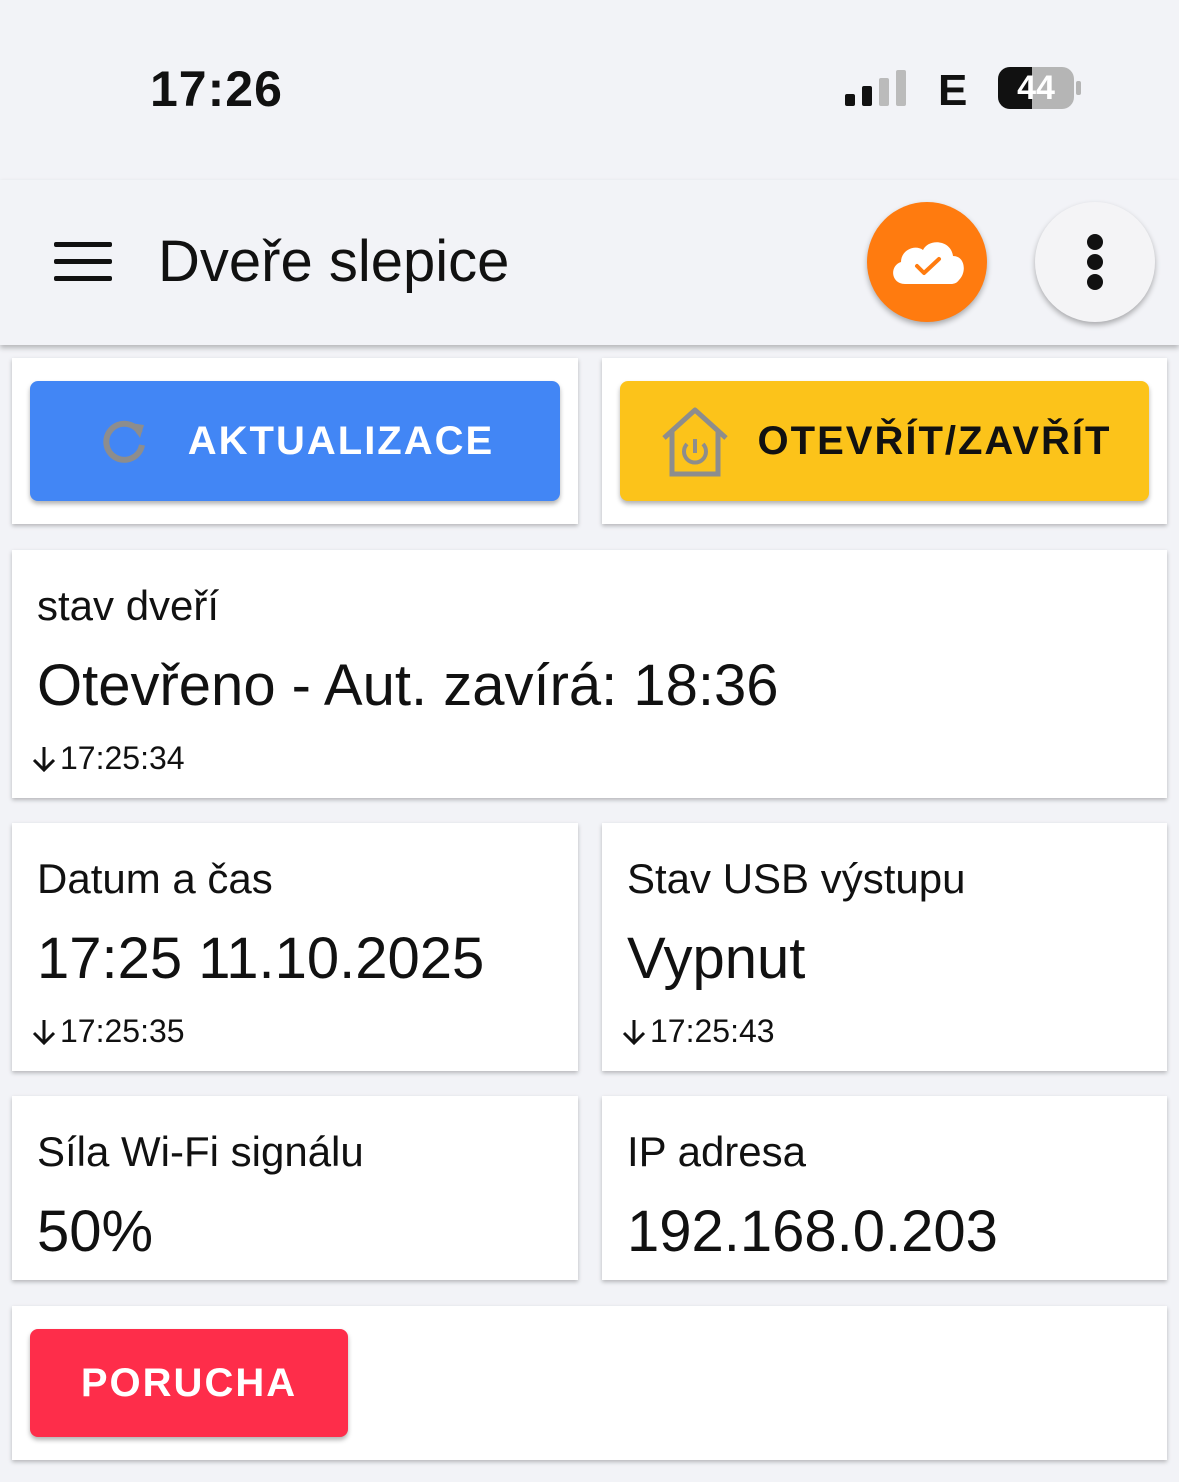  I want to click on door-status-updated: 17:25:34, so click(107, 758).